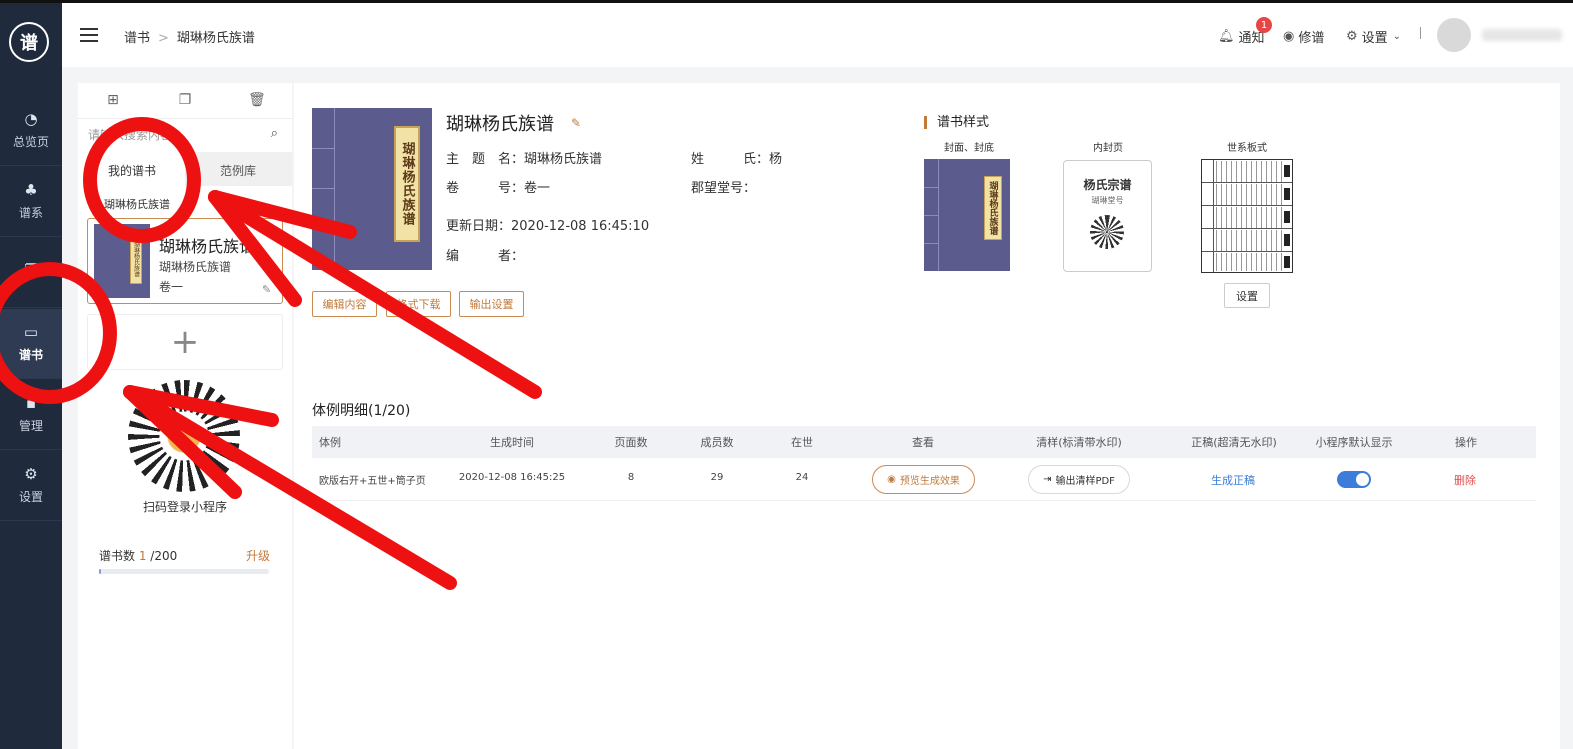 This screenshot has height=749, width=1573. Describe the element at coordinates (418, 304) in the screenshot. I see `format-download-button: 格式下载` at that location.